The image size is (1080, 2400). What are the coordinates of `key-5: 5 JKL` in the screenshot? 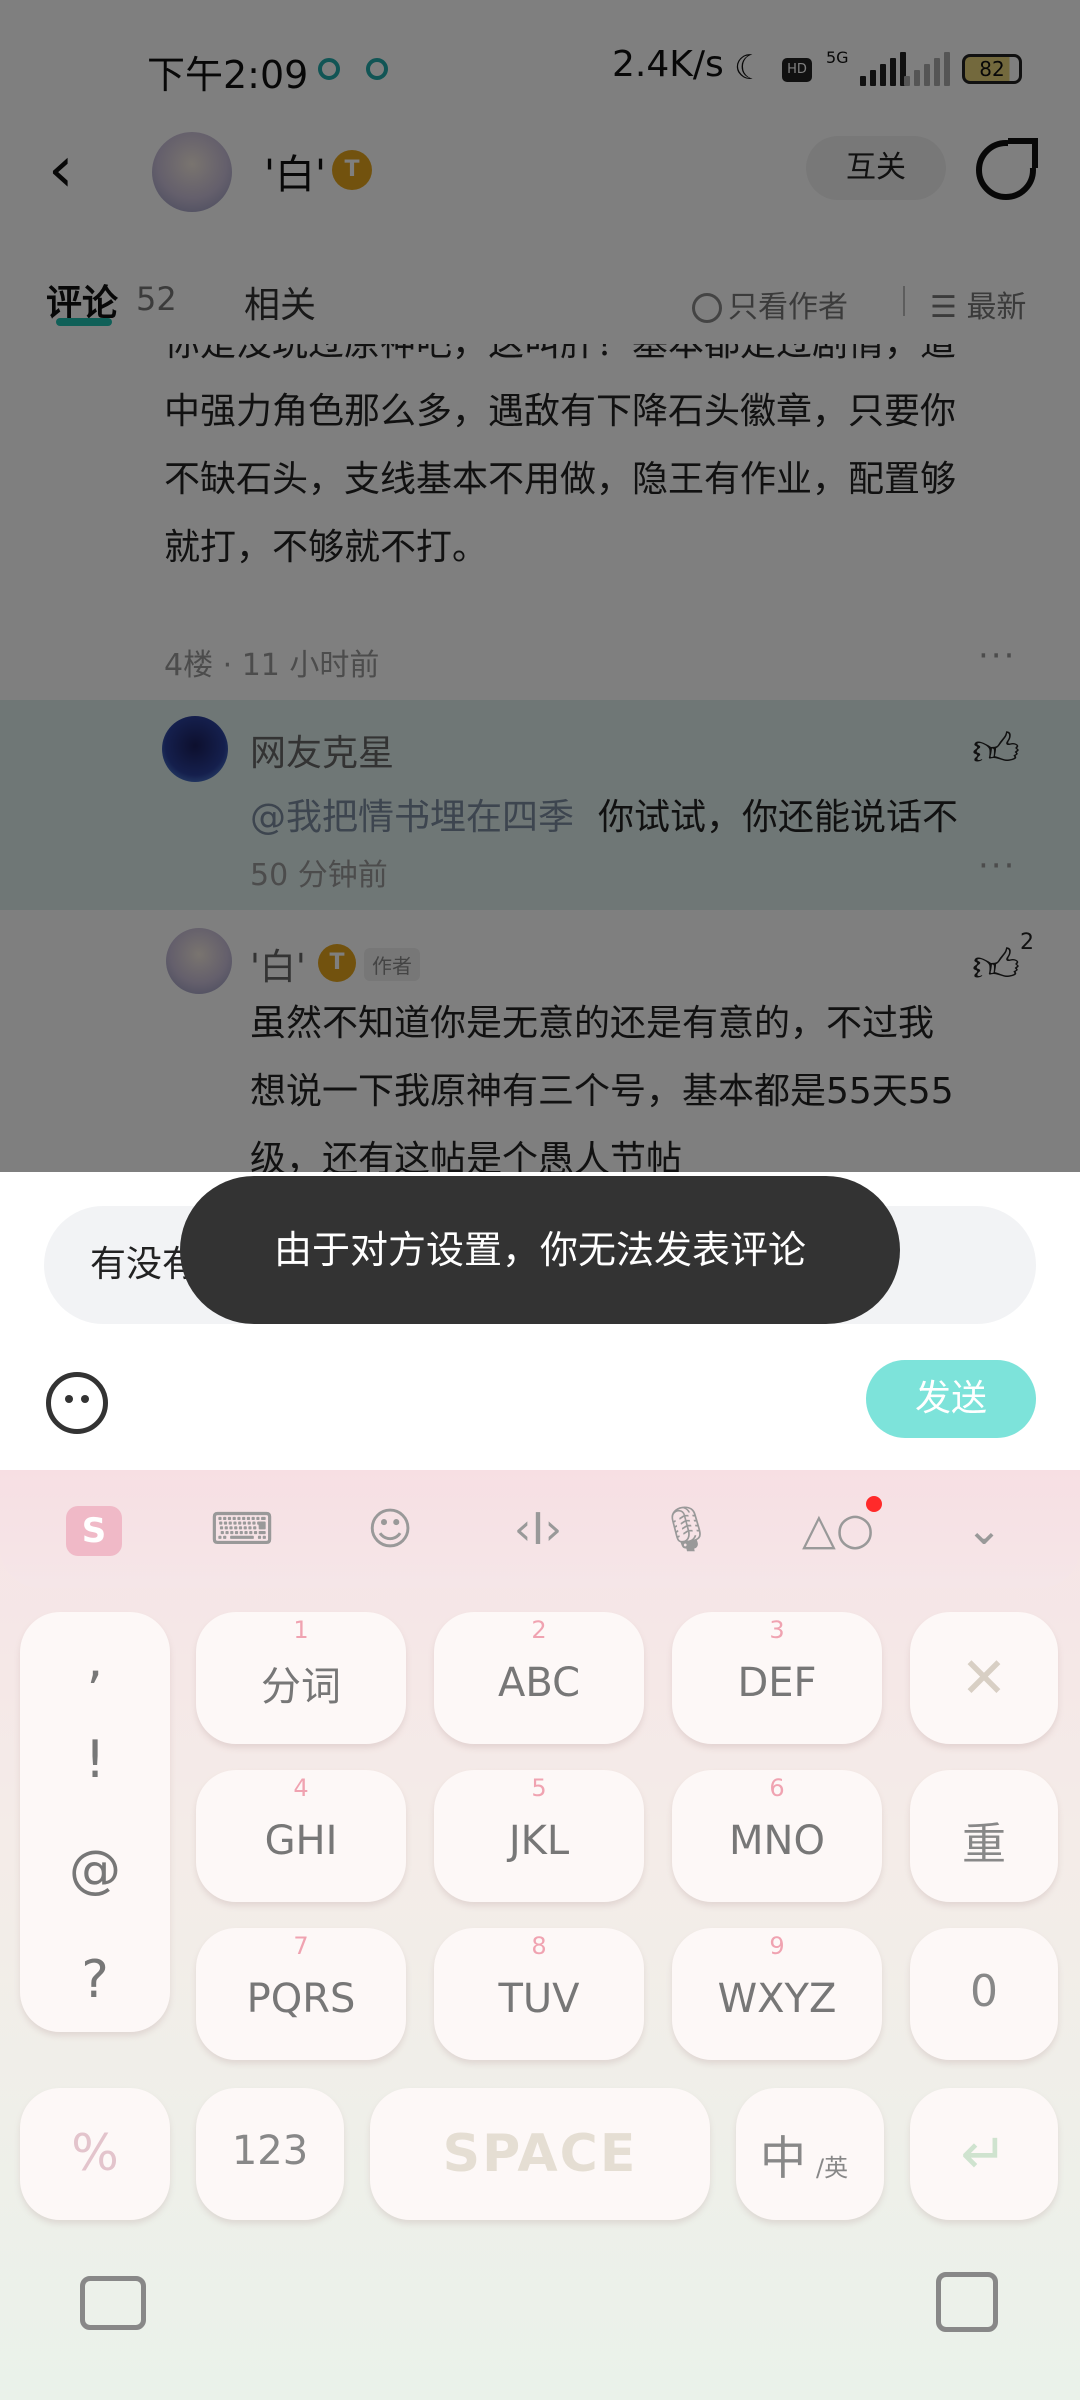 It's located at (539, 1836).